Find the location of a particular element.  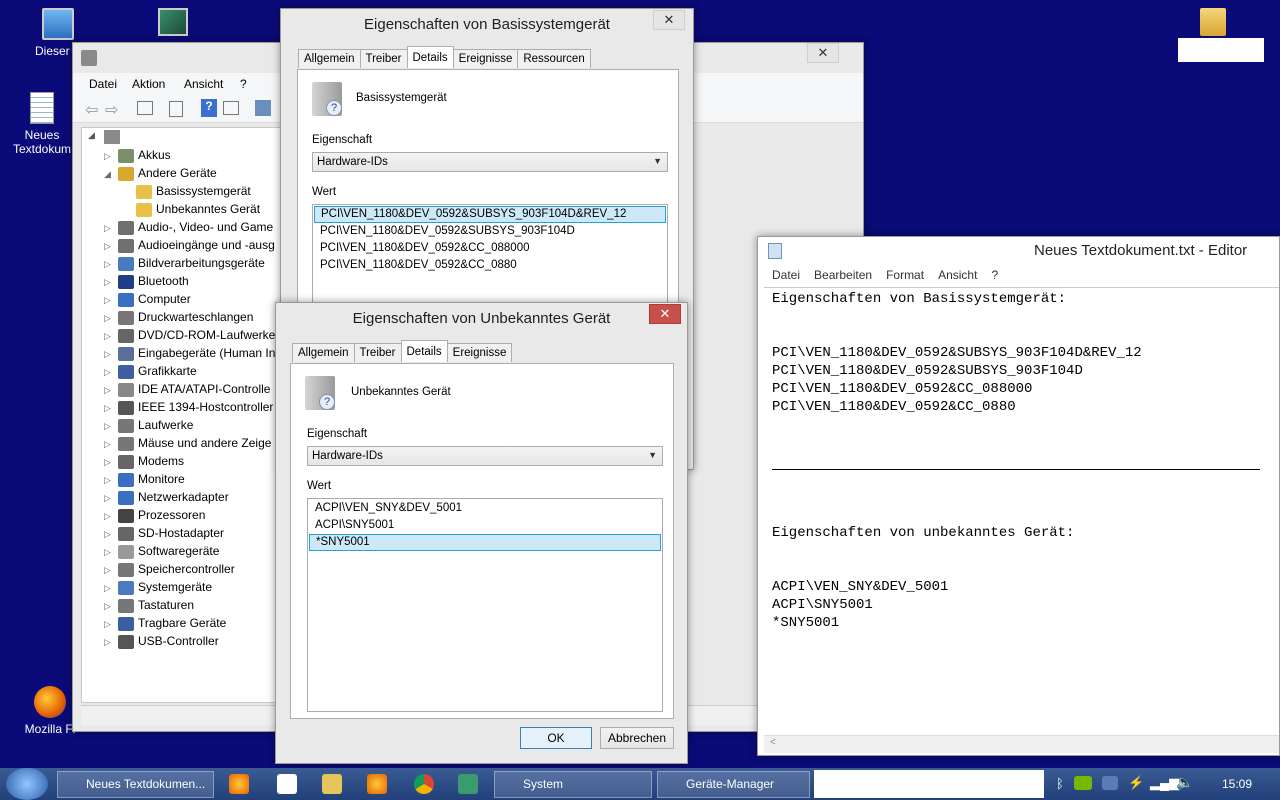

value-list-item: PCI\VEN_1180&DEV_0592&CC_088000 is located at coordinates (490, 248).